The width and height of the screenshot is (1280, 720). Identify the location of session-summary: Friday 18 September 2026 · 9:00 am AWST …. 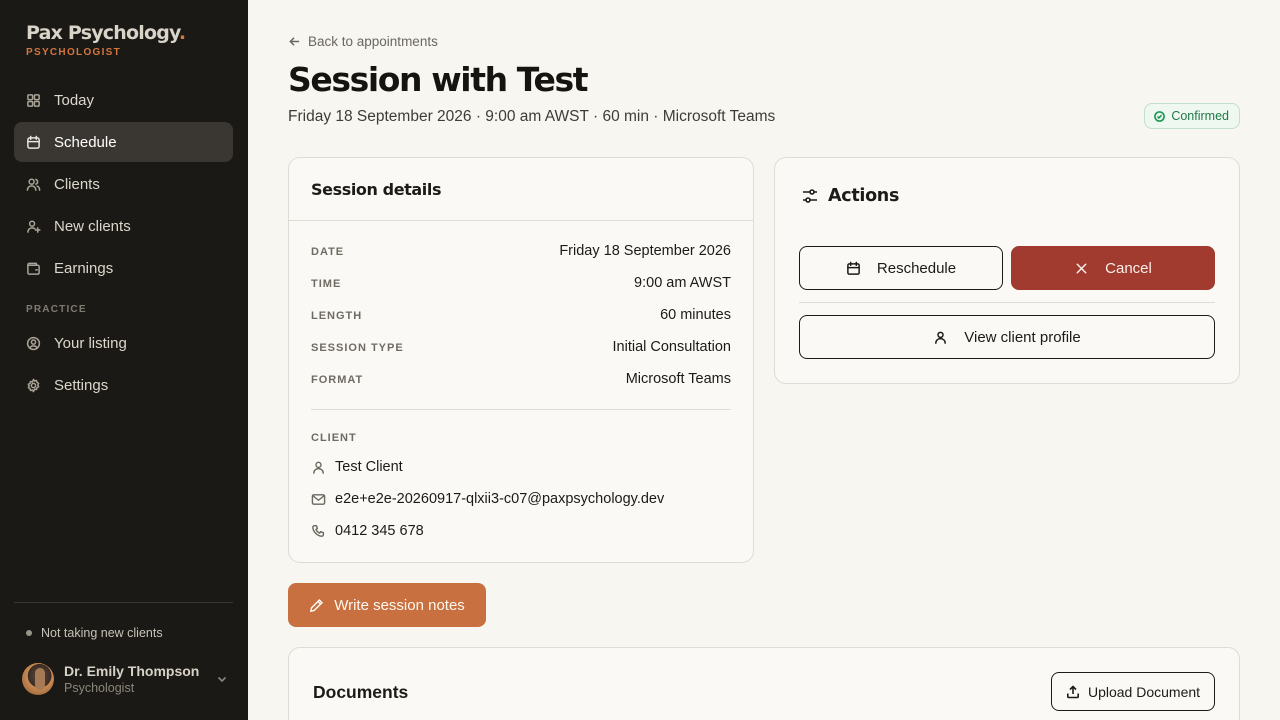
(532, 116).